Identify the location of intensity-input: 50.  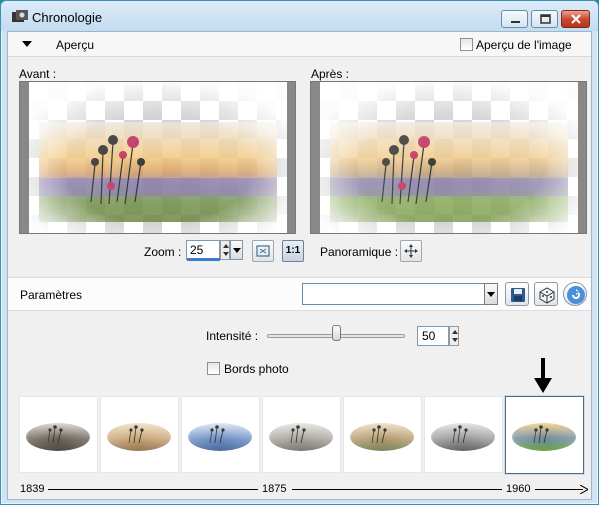
(433, 336).